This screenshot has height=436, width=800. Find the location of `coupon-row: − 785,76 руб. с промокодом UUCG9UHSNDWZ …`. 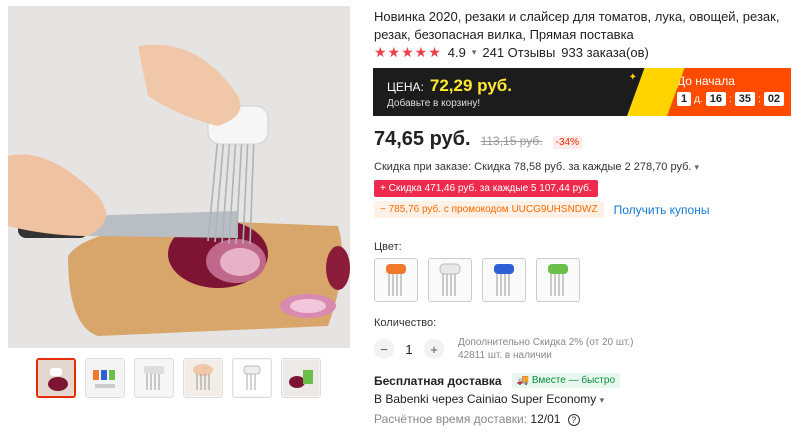

coupon-row: − 785,76 руб. с промокодом UUCG9UHSNDWZ … is located at coordinates (541, 209).